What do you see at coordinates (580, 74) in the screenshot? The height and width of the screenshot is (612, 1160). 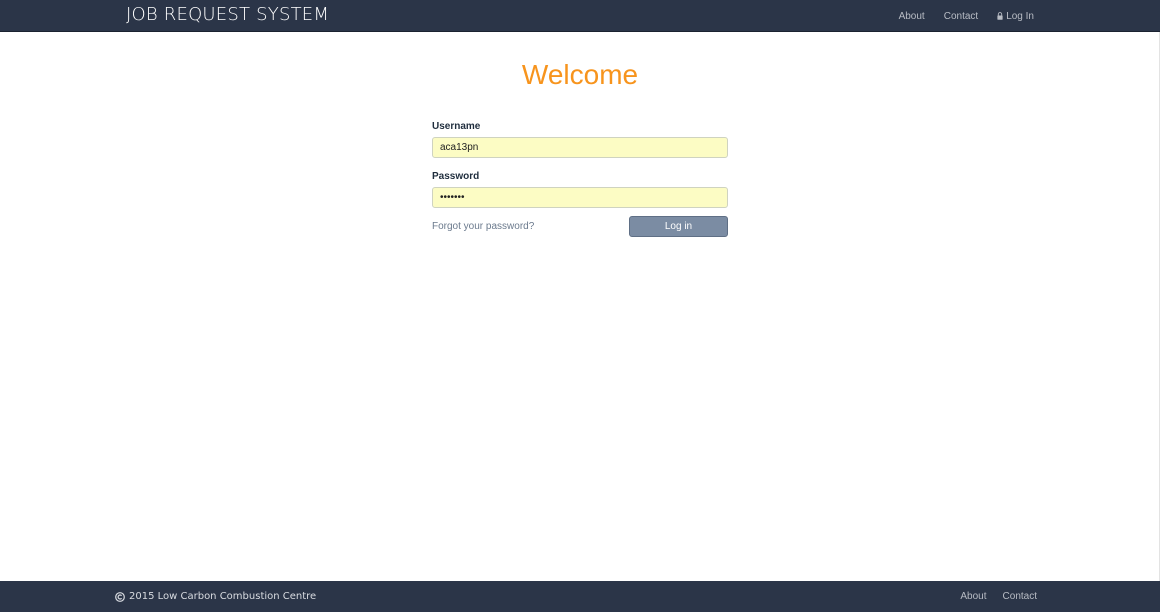 I see `page-title: Welcome` at bounding box center [580, 74].